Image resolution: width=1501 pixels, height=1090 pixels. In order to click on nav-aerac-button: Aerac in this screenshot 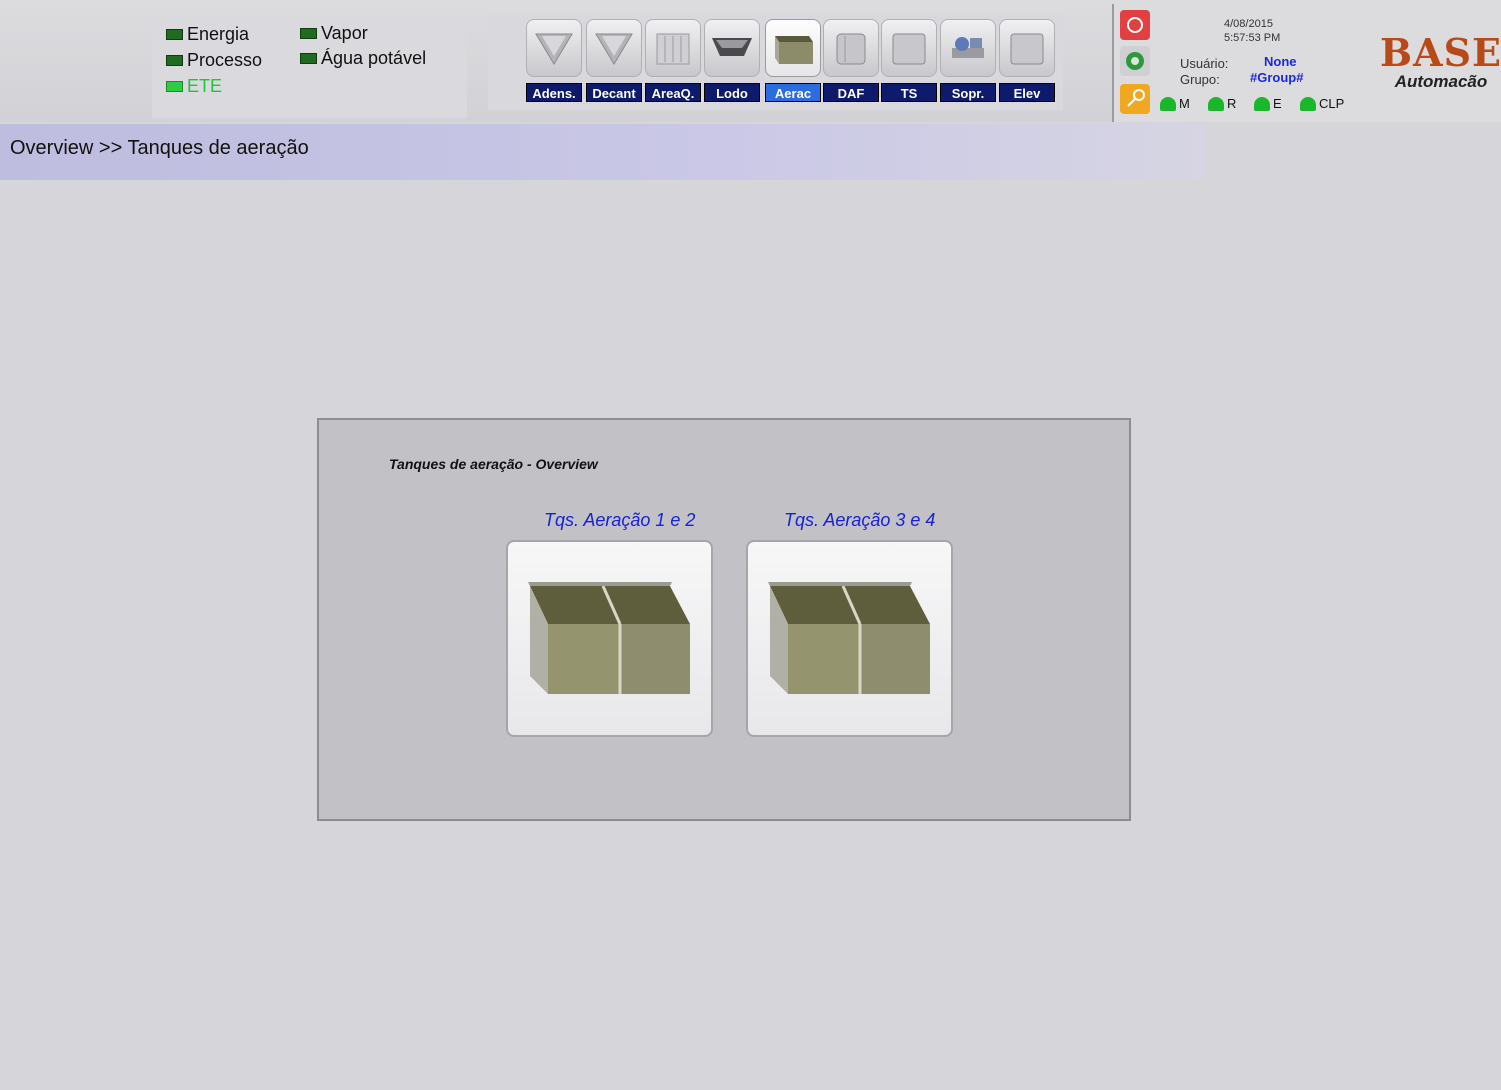, I will do `click(793, 60)`.